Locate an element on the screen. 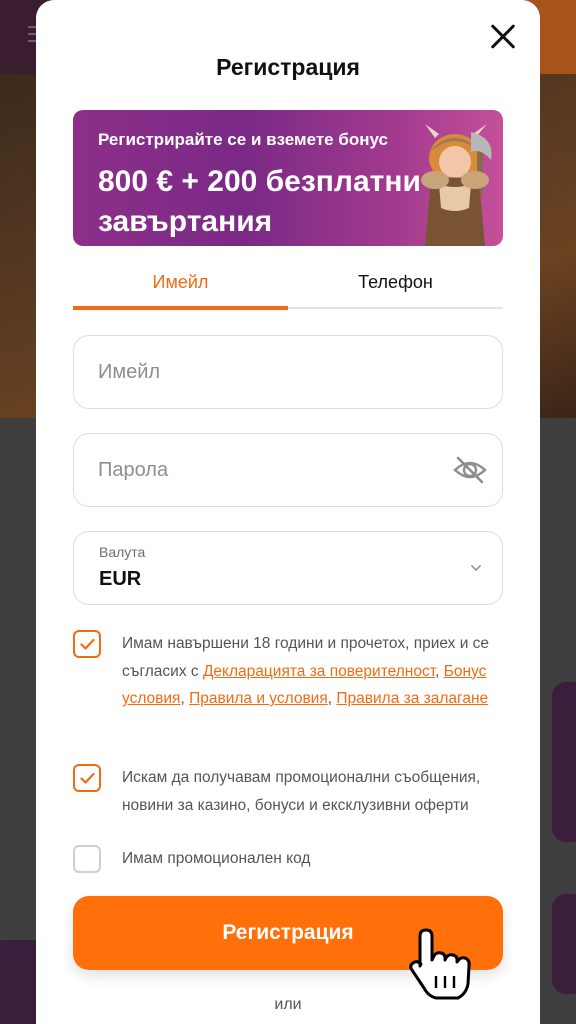 The width and height of the screenshot is (576, 1024). banner-subtitle: Регистрирайте се и вземете бонус is located at coordinates (243, 139).